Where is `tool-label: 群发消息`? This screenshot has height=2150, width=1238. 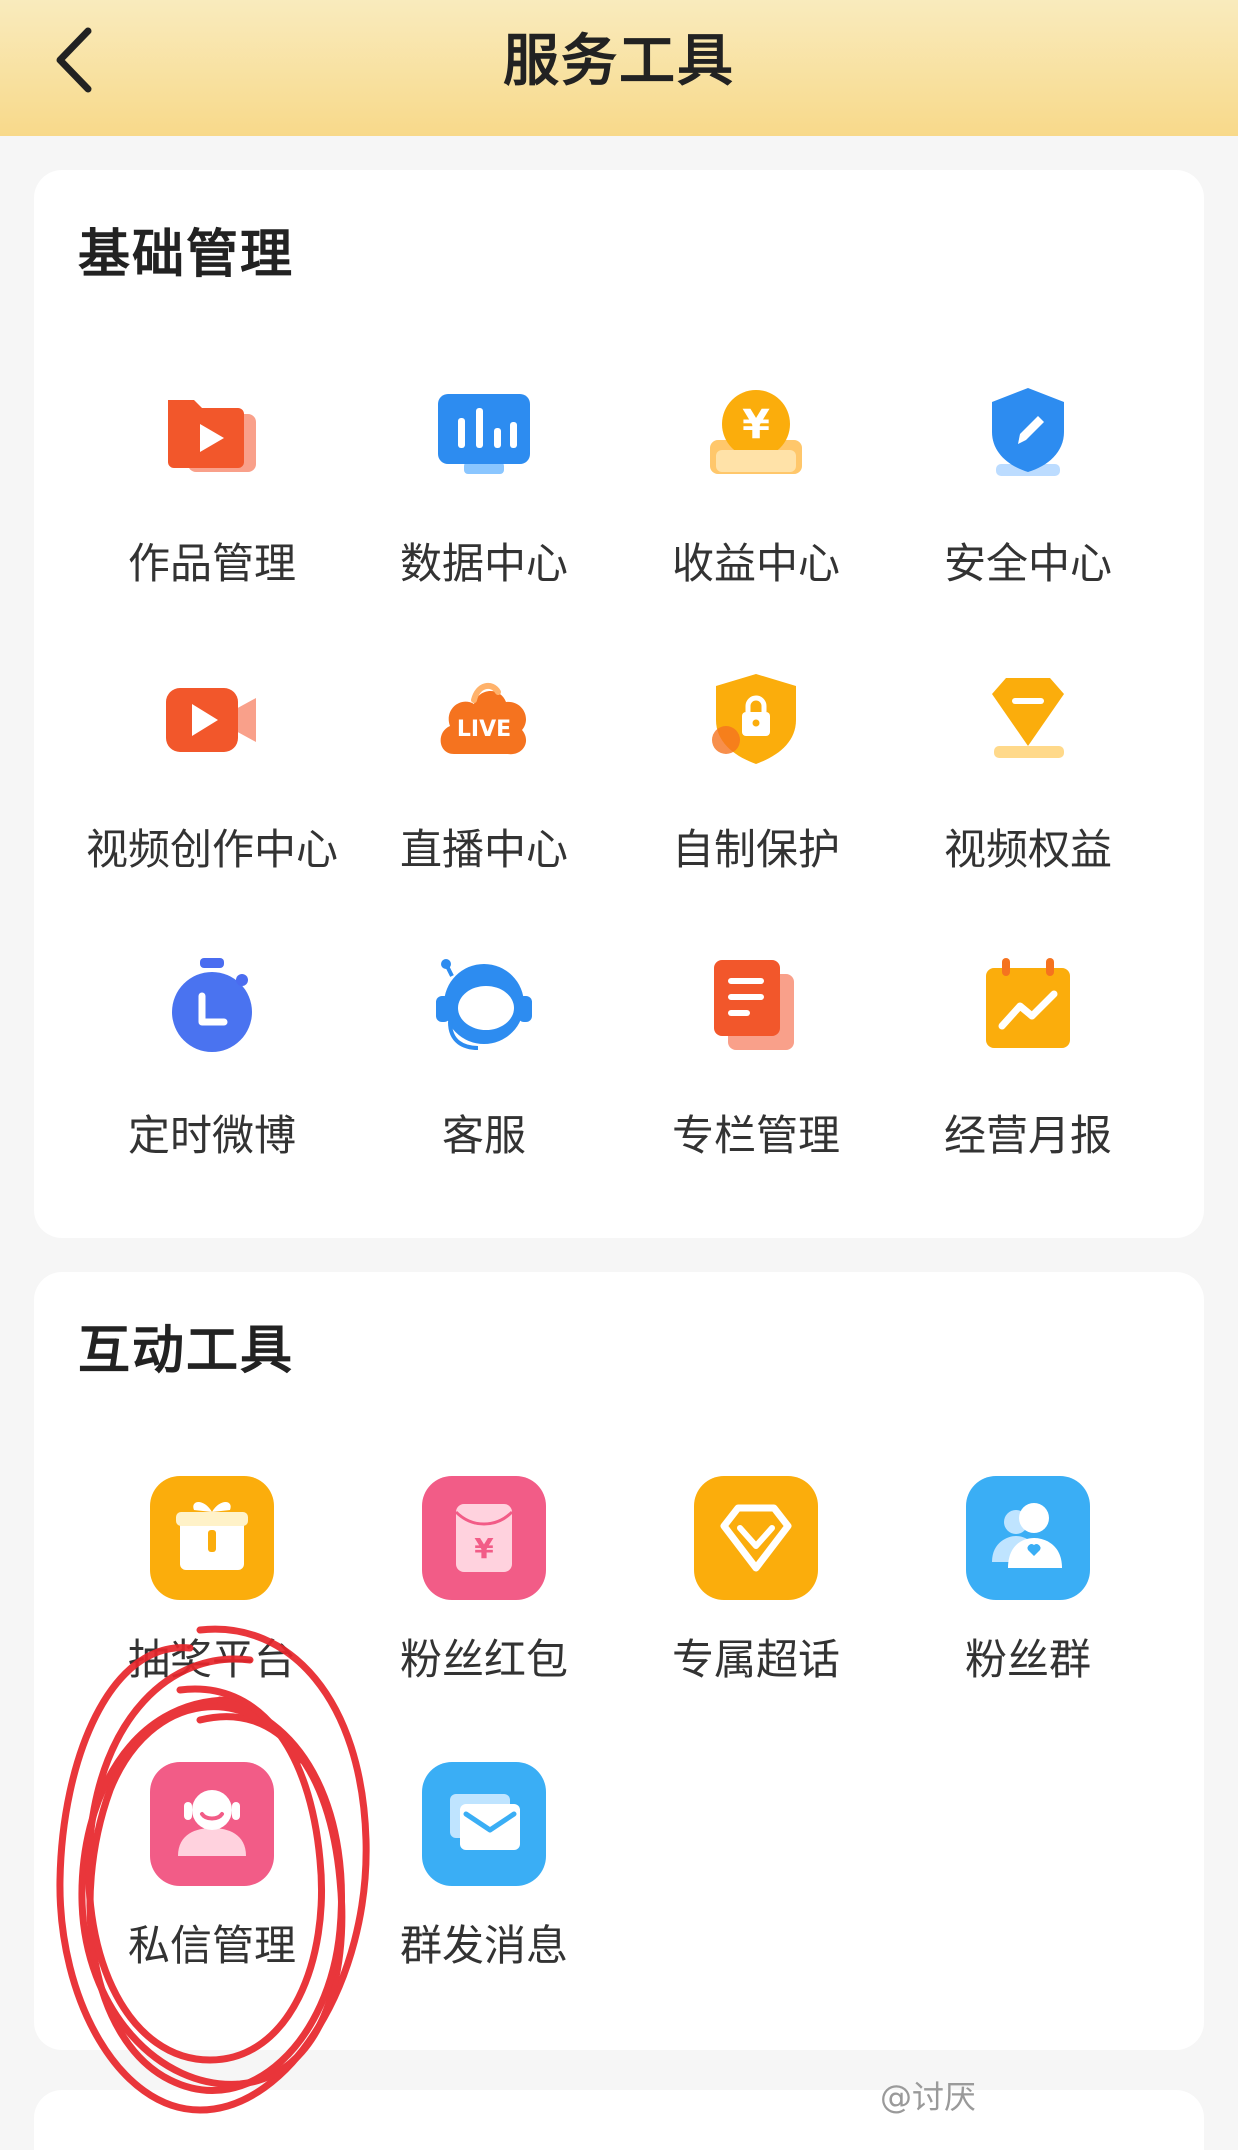 tool-label: 群发消息 is located at coordinates (483, 1945).